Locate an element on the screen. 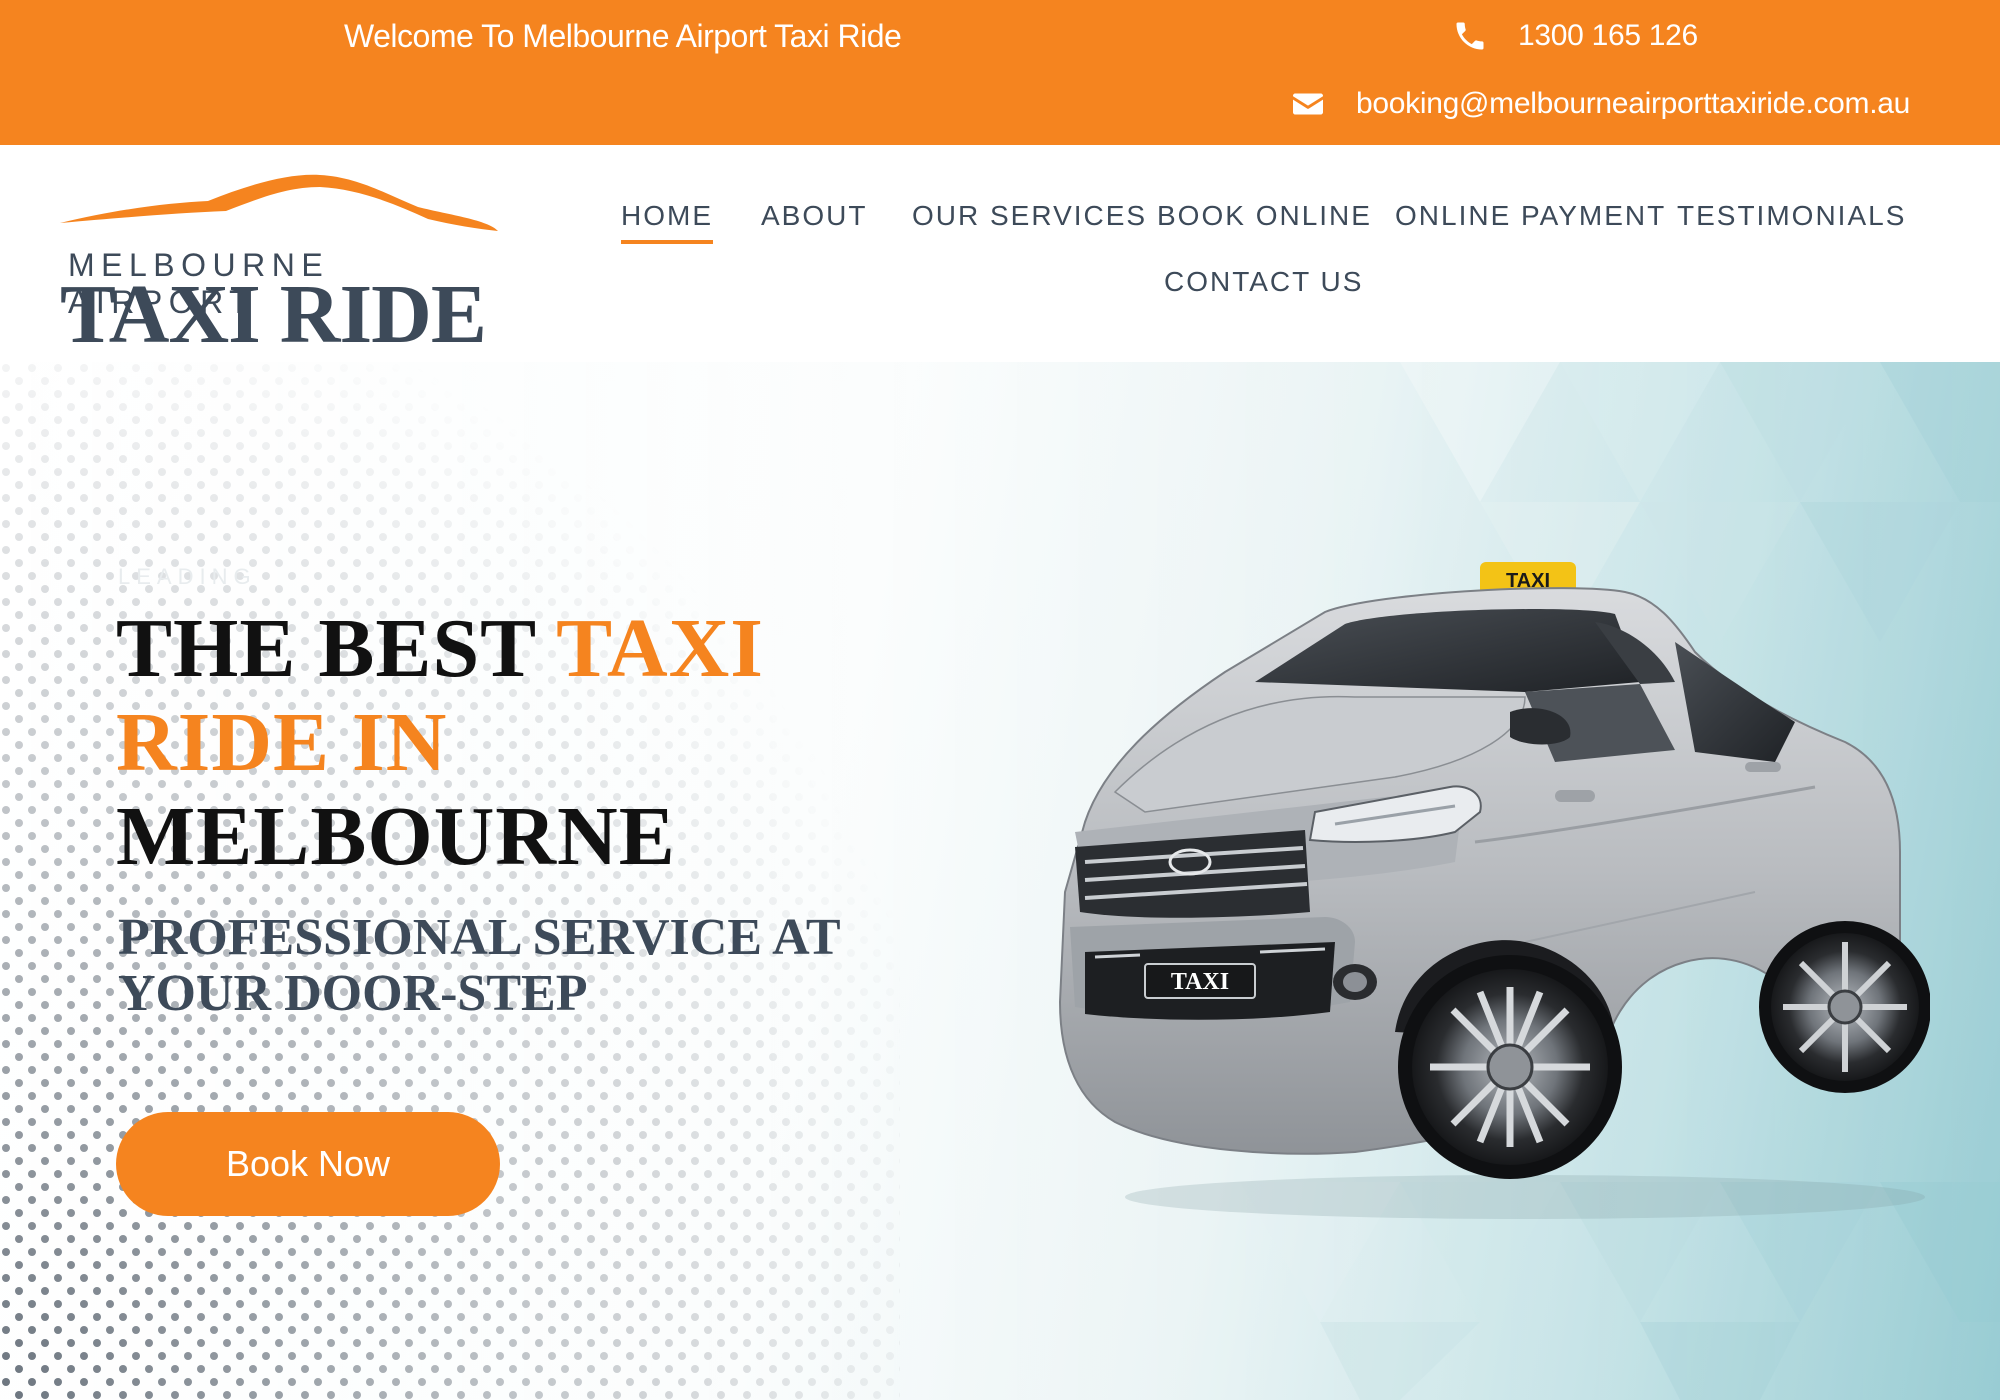 This screenshot has width=2000, height=1400. nav-online-payment: ONLINE PAYMENT is located at coordinates (1530, 222).